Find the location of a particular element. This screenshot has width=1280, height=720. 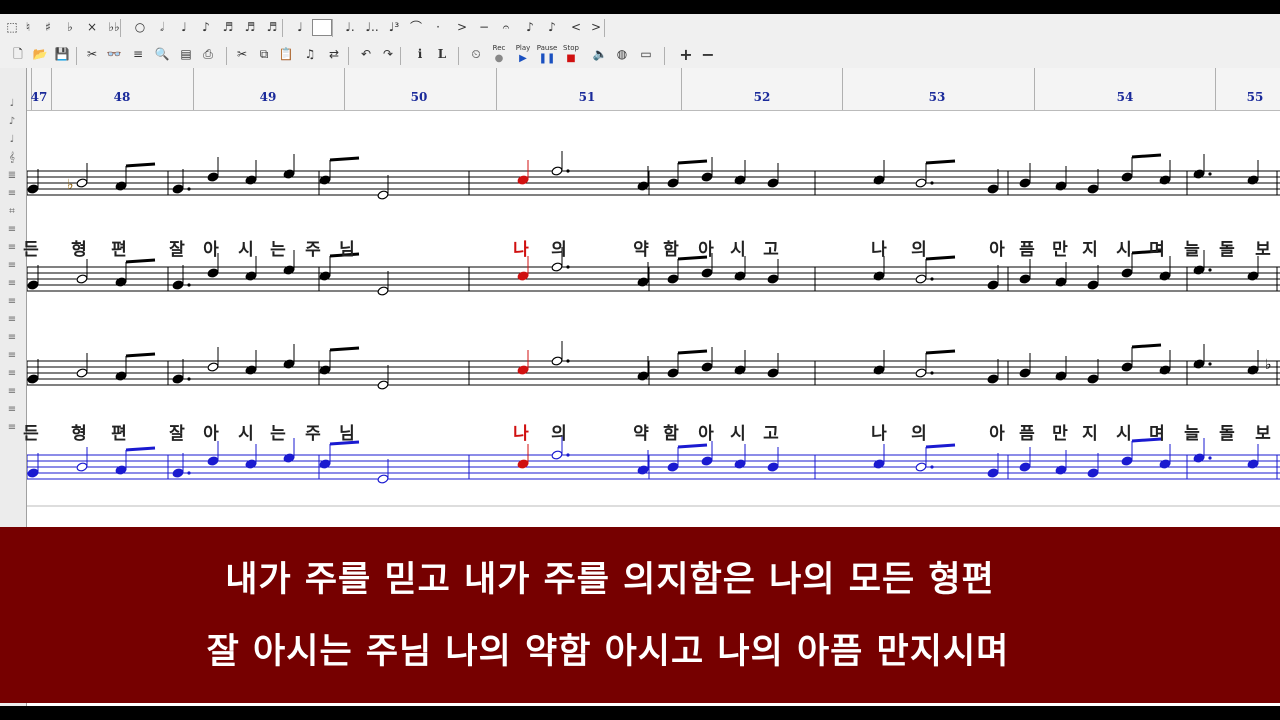

lyric-syllable: 주 is located at coordinates (313, 431).